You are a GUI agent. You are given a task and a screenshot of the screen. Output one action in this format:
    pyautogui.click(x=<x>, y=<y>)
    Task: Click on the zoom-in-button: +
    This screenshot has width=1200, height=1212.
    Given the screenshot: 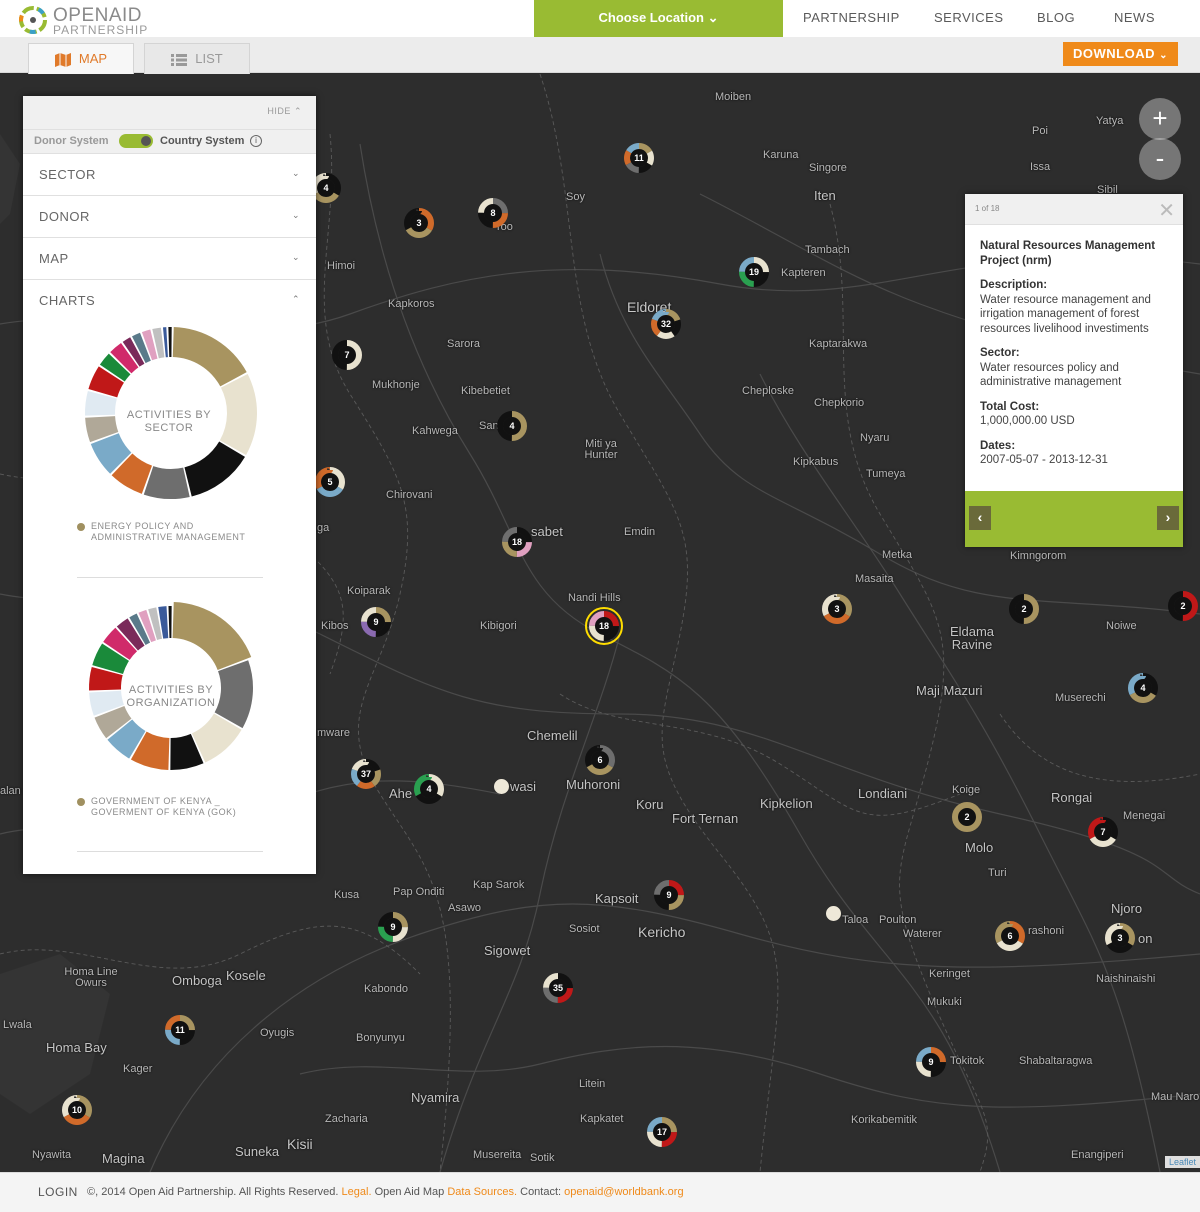 What is the action you would take?
    pyautogui.click(x=1160, y=119)
    